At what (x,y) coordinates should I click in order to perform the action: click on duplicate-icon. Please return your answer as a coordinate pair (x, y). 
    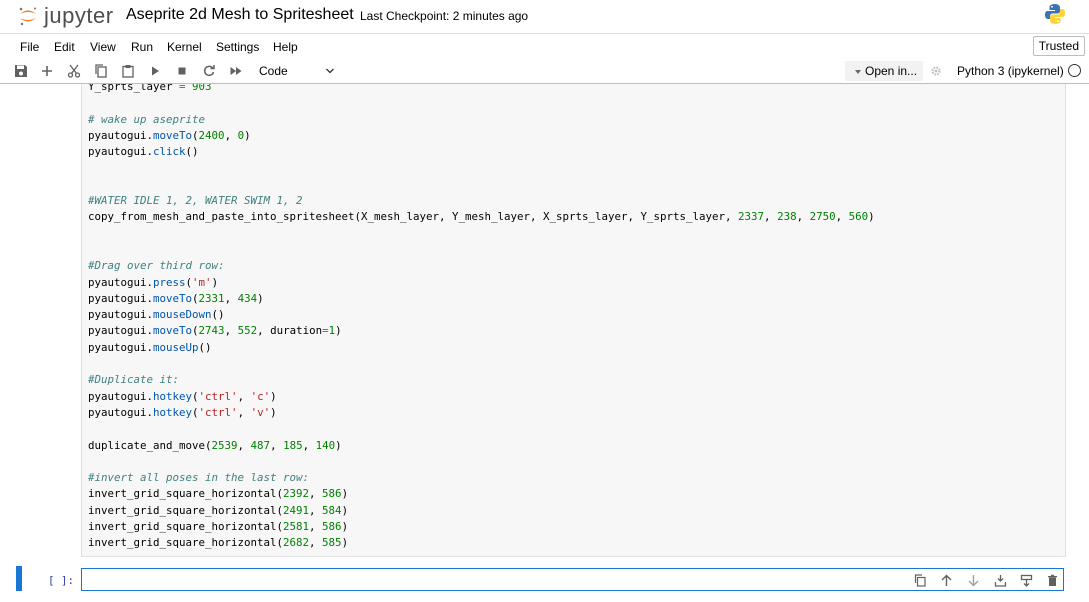
    Looking at the image, I should click on (920, 580).